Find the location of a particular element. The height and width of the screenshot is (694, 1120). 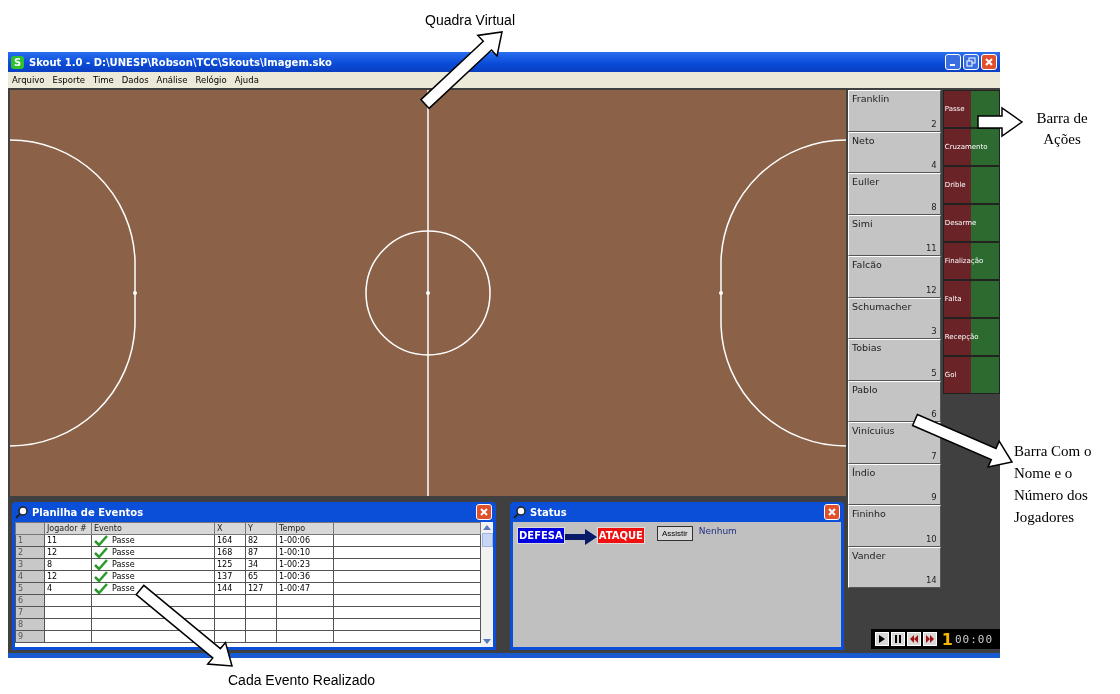

player-button: Neto 4 is located at coordinates (894, 152).